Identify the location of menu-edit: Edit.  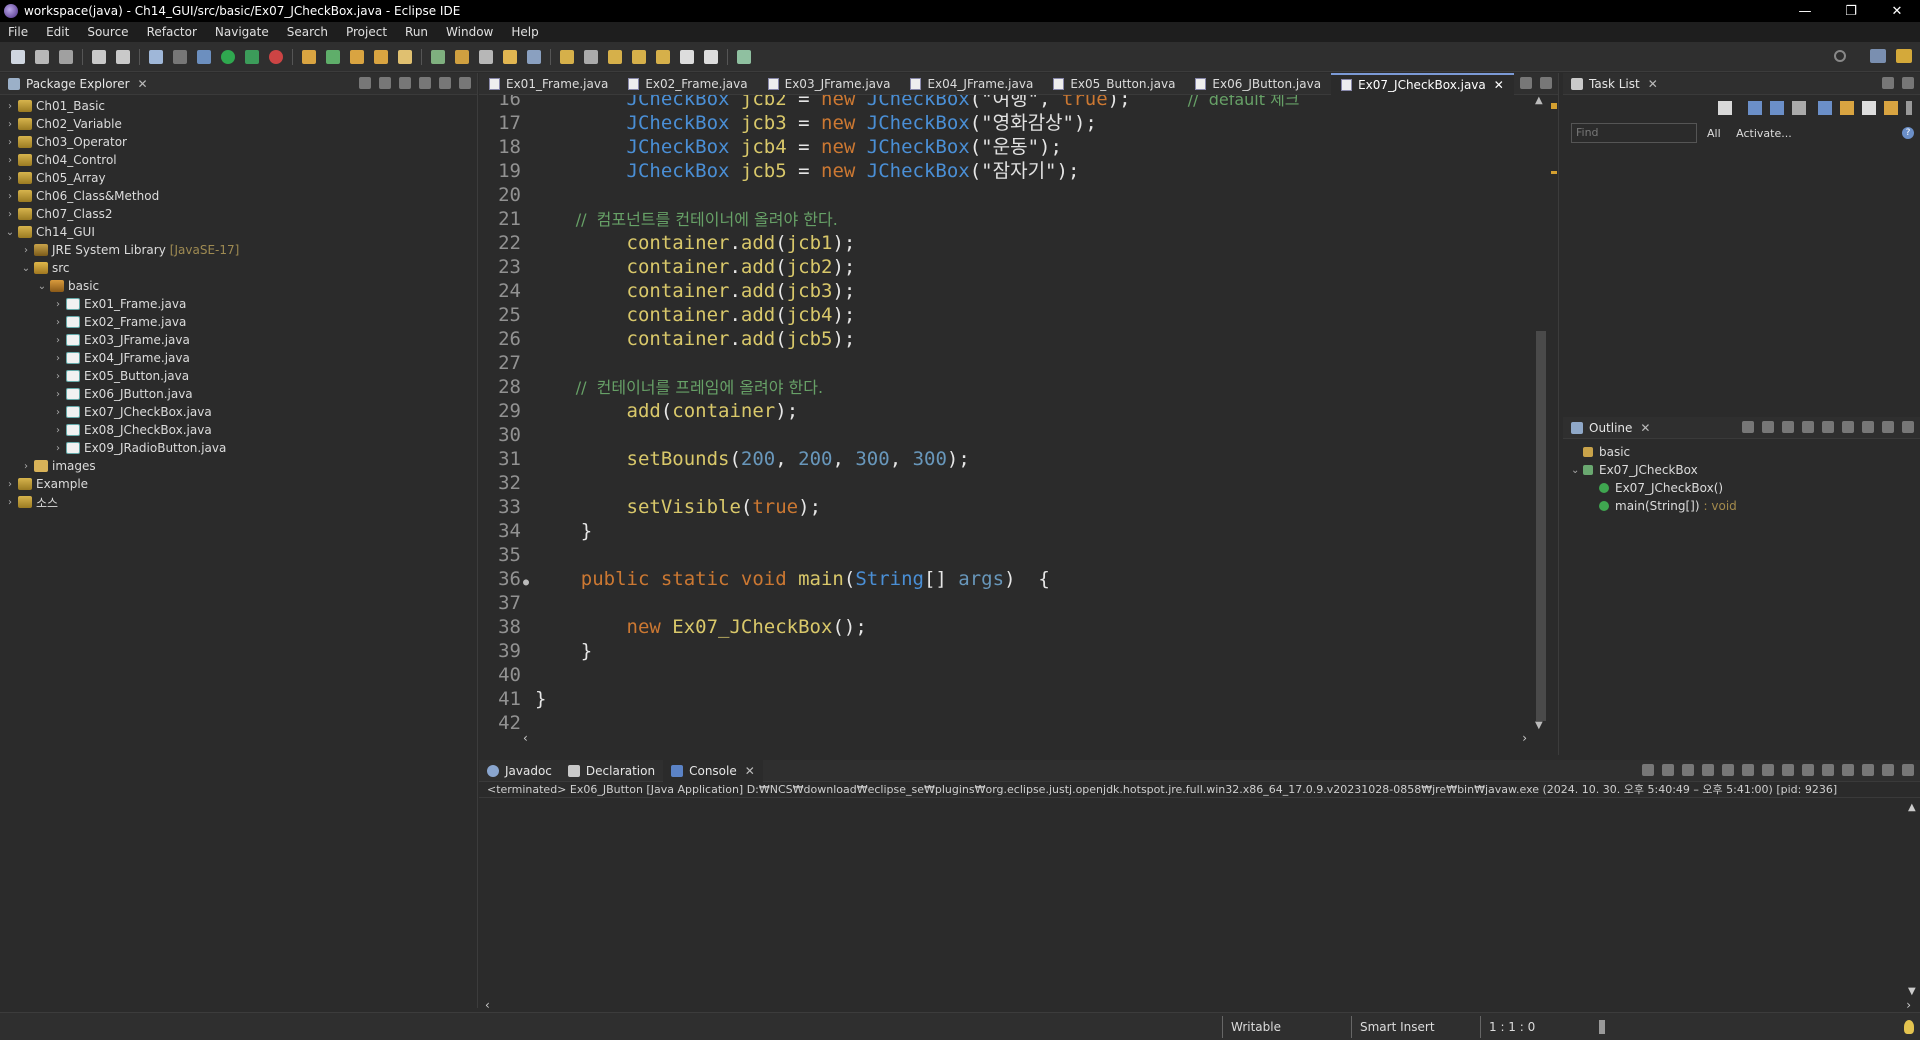
(57, 32).